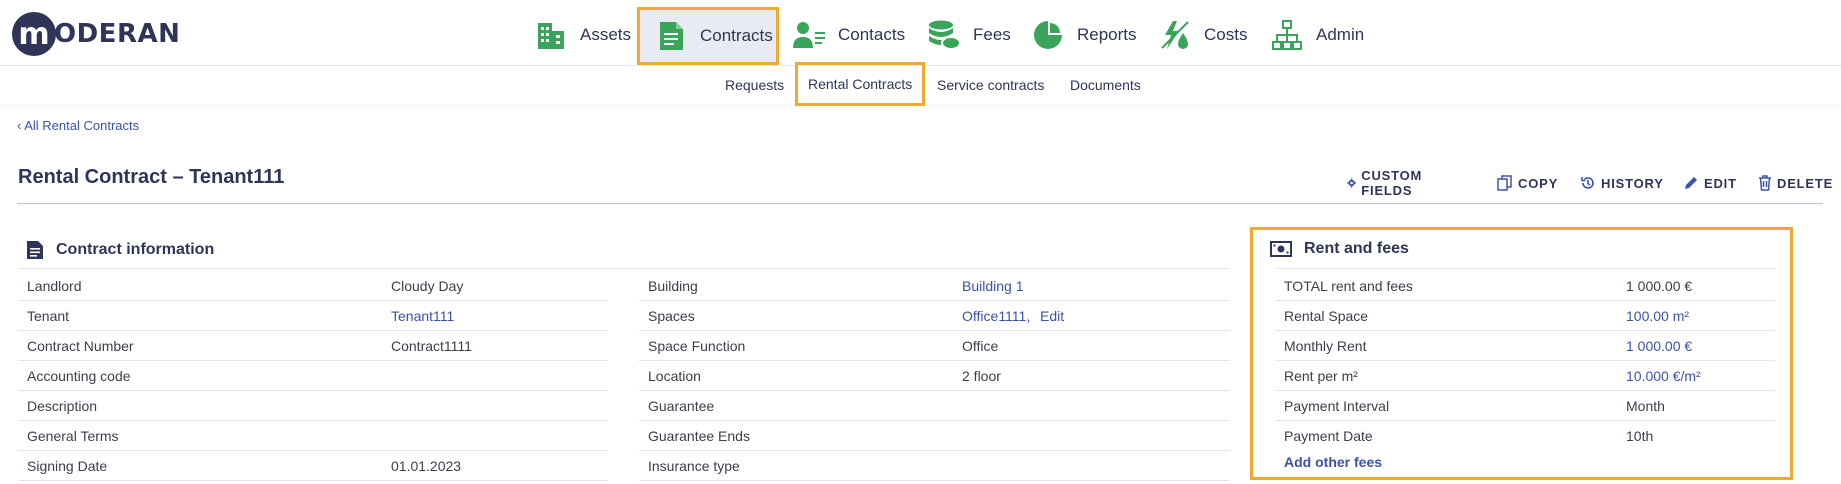 The width and height of the screenshot is (1841, 484). What do you see at coordinates (992, 34) in the screenshot?
I see `nav-label: Fees` at bounding box center [992, 34].